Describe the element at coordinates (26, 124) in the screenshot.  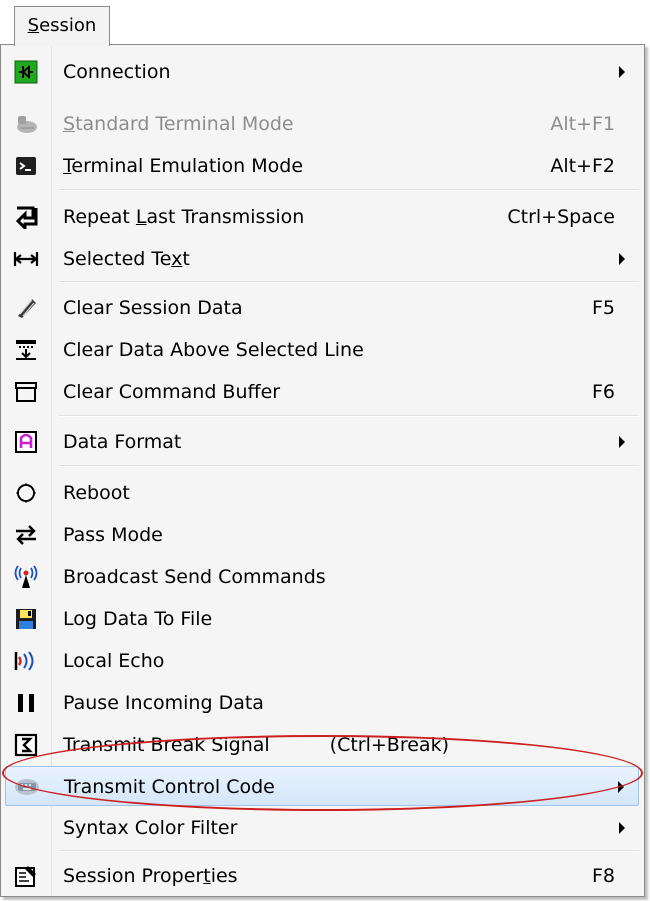
I see `standard-terminal-icon` at that location.